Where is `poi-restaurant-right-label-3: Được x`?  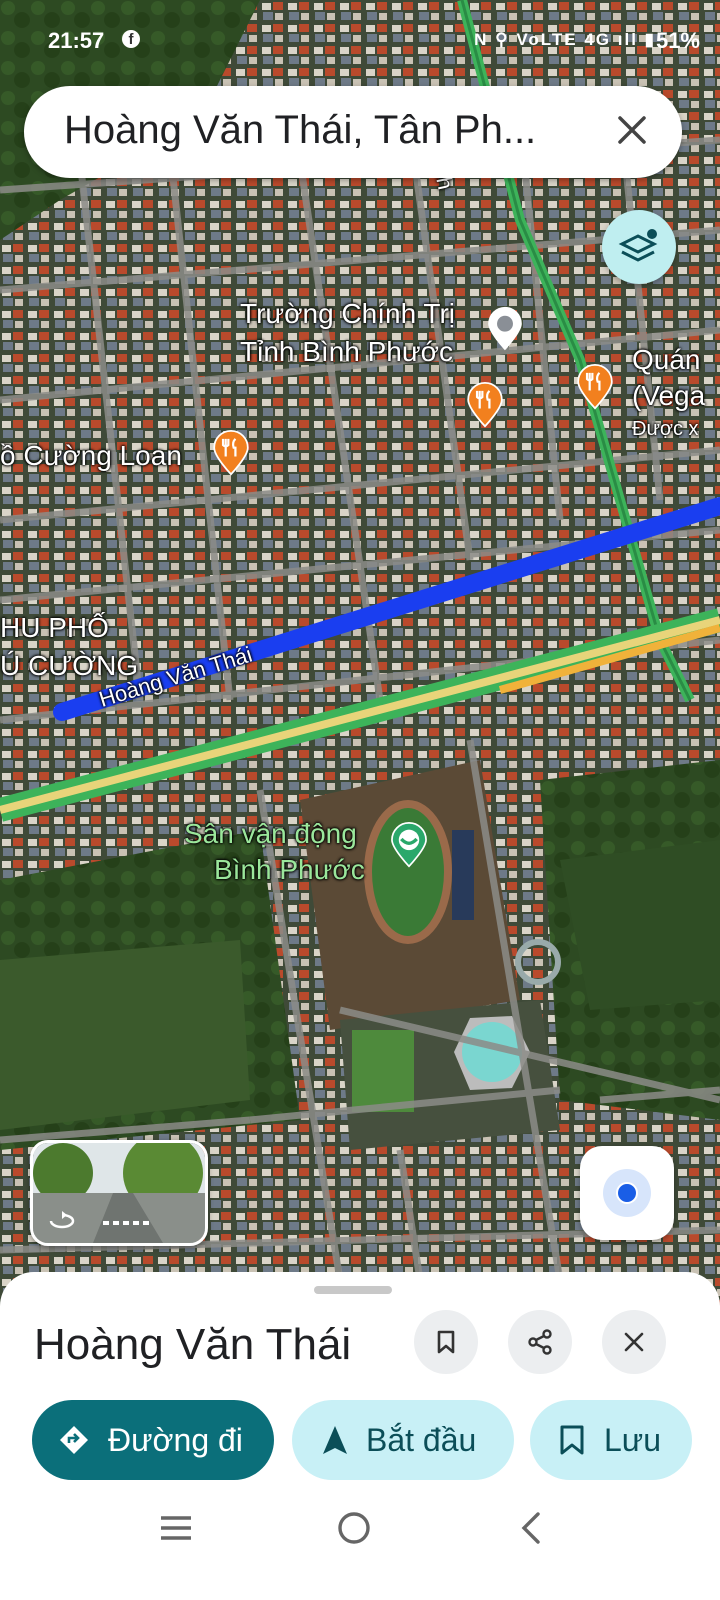
poi-restaurant-right-label-3: Được x is located at coordinates (665, 429).